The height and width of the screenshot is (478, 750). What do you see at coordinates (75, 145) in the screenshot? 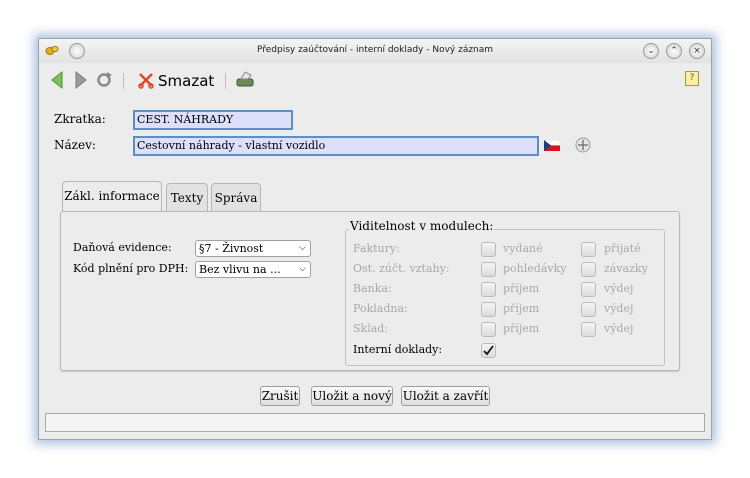
I see `nazev-label: Název:` at bounding box center [75, 145].